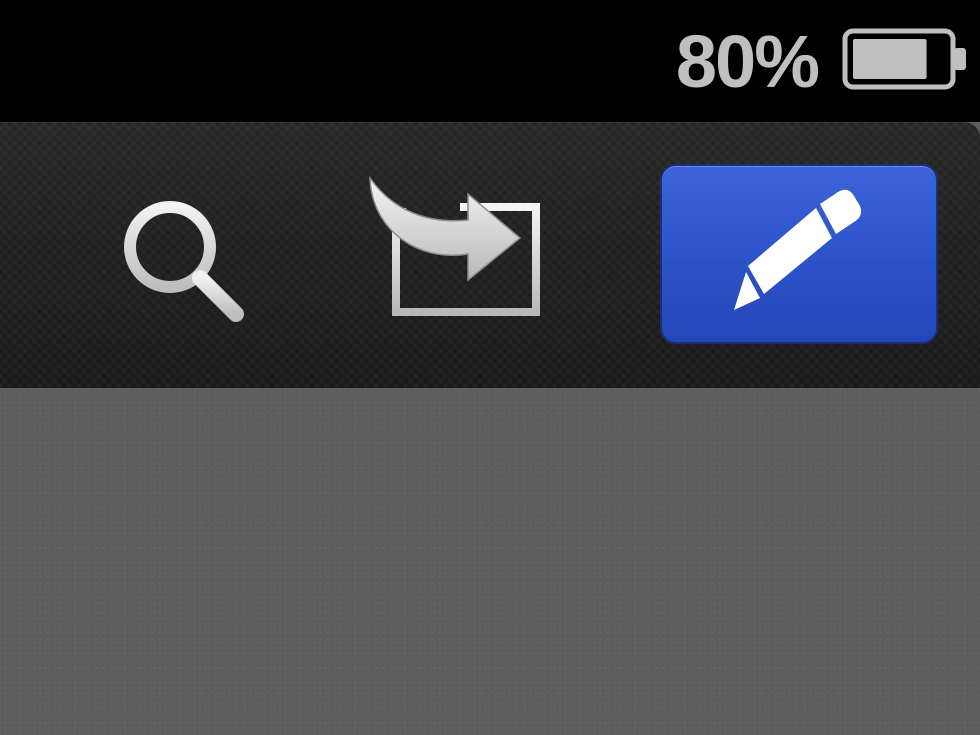 The height and width of the screenshot is (735, 980). I want to click on battery-percentage: 80%, so click(747, 61).